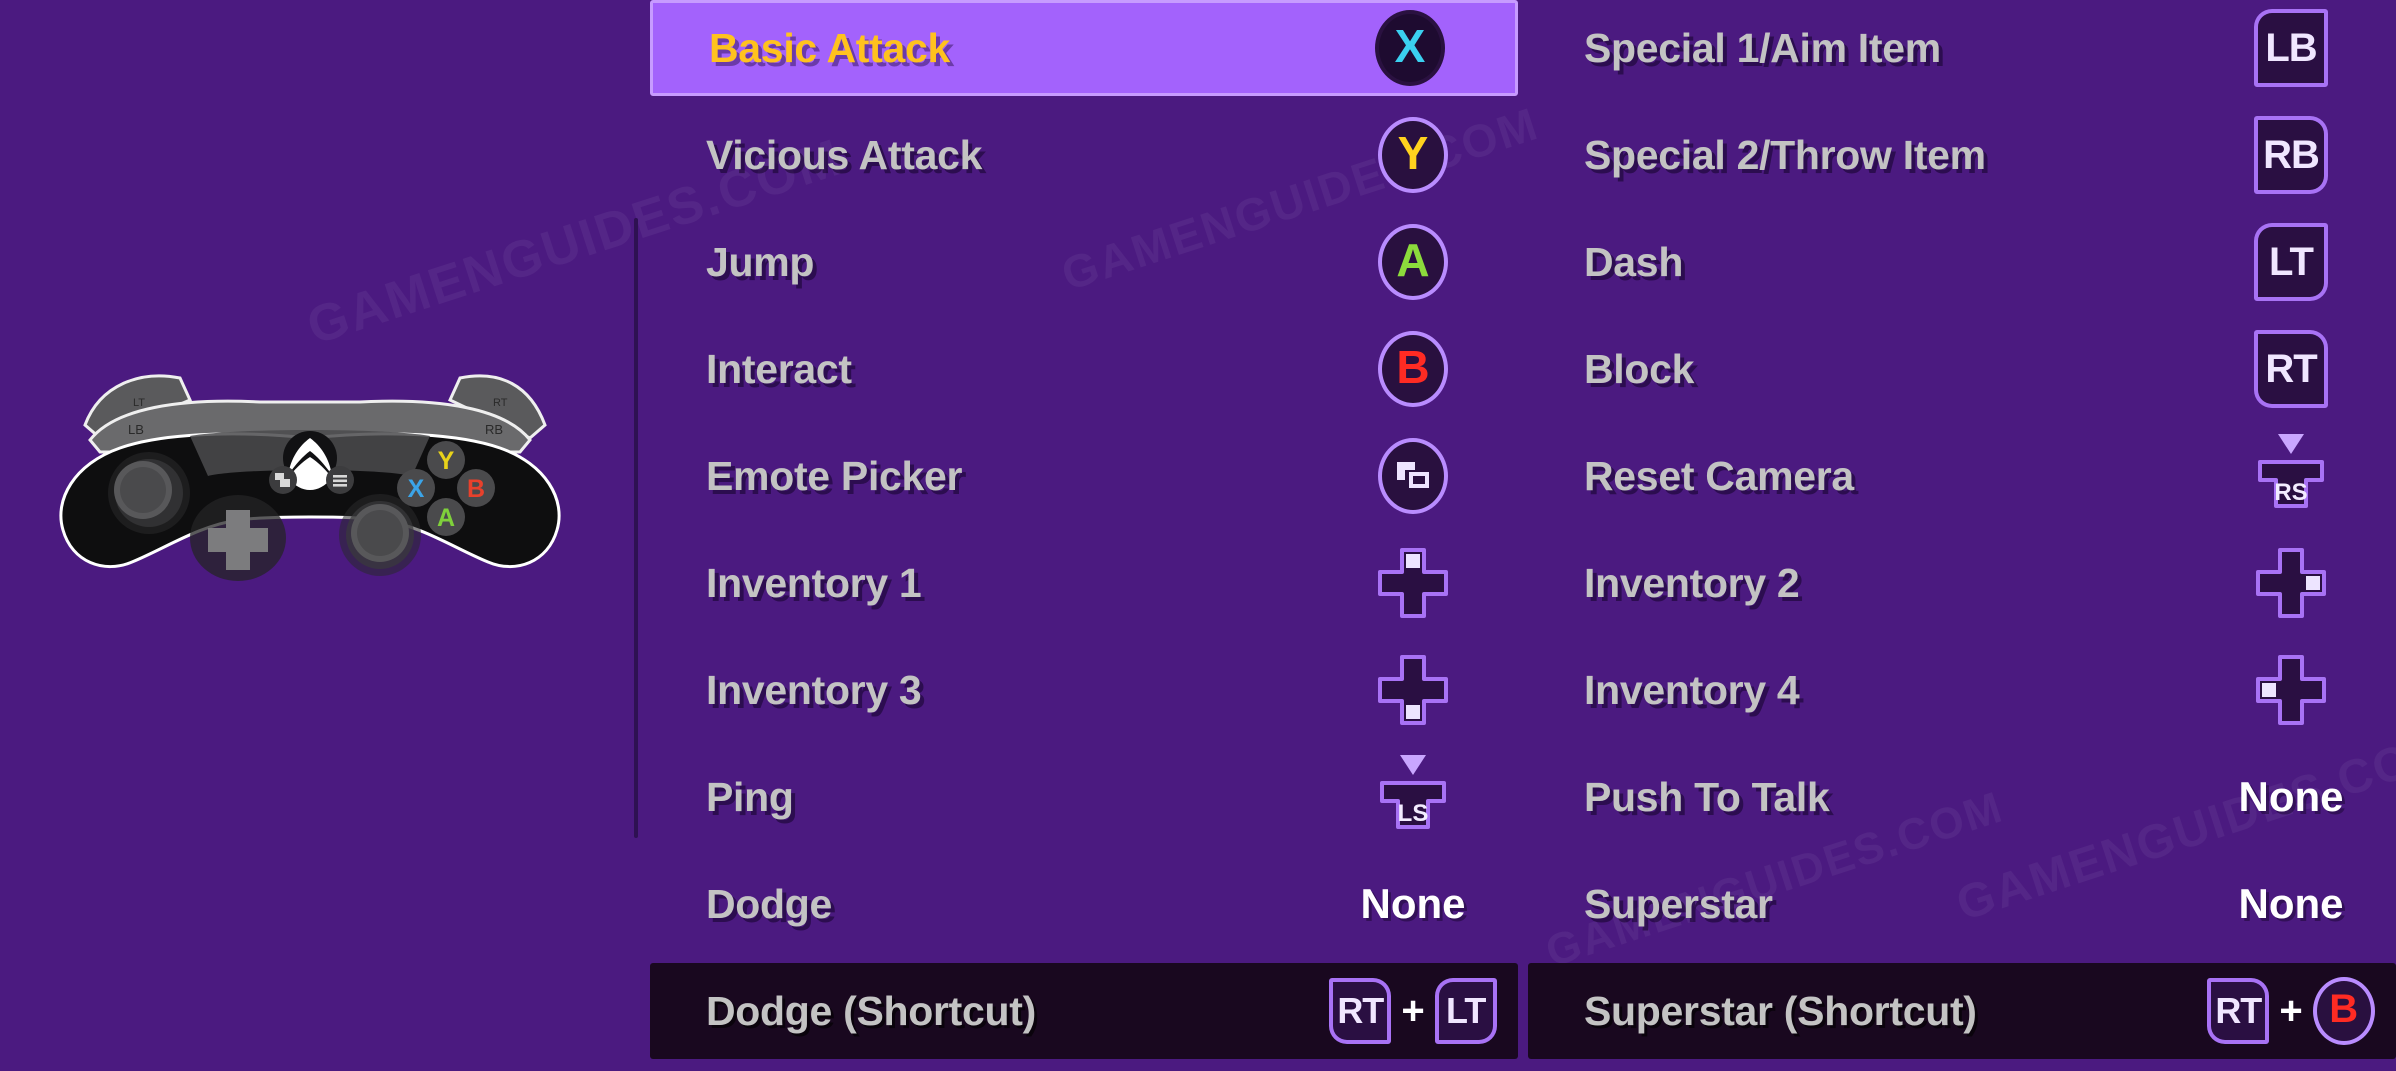 Image resolution: width=2396 pixels, height=1071 pixels. I want to click on stick-press-ls-icon: LS, so click(1413, 797).